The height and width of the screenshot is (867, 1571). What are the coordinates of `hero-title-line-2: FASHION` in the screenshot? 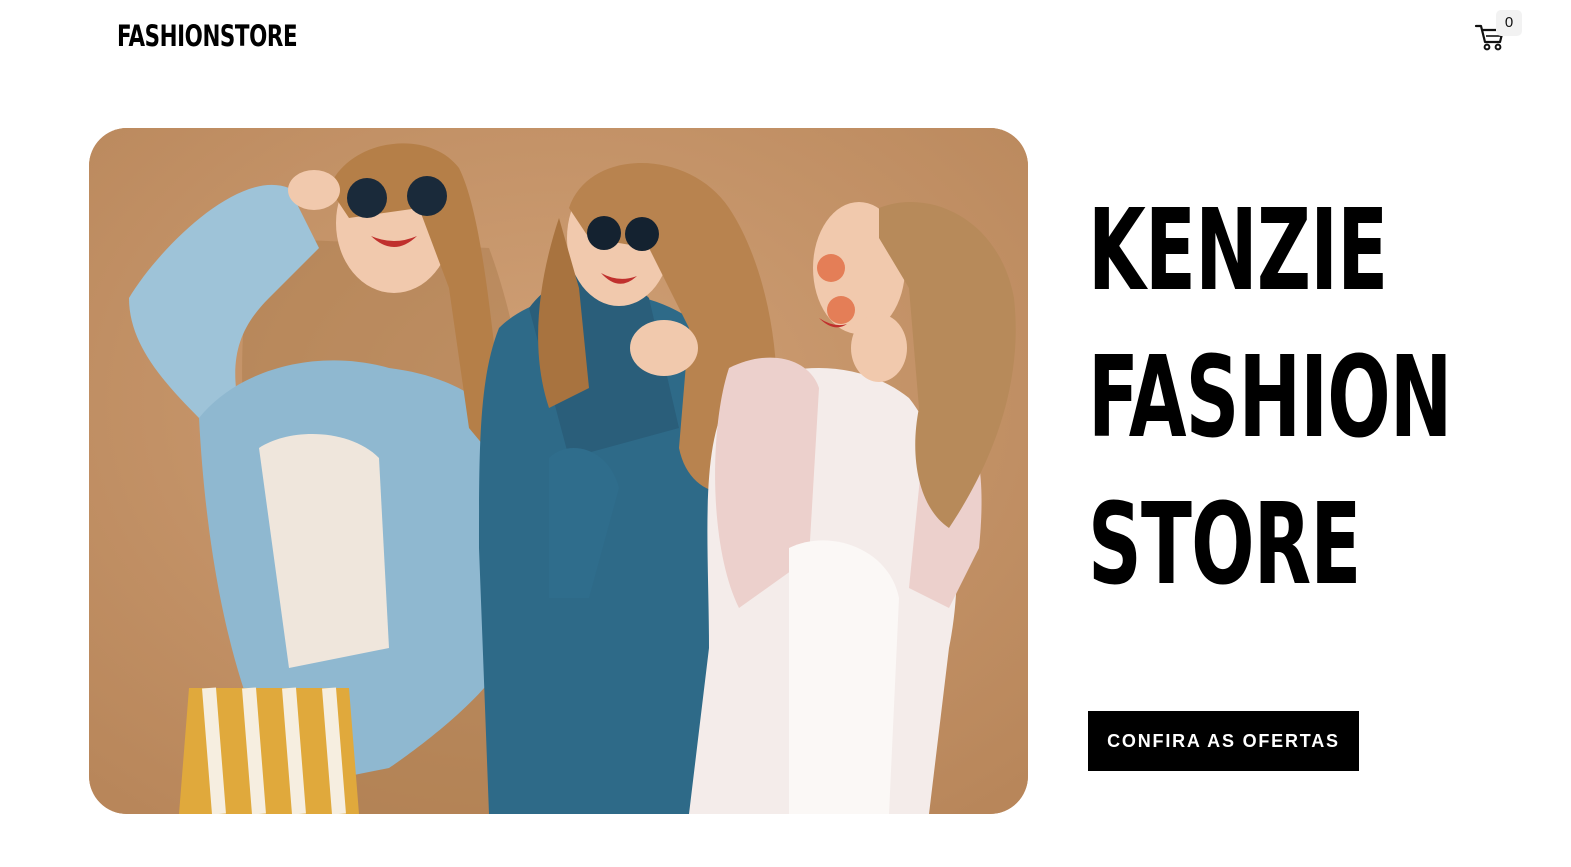 It's located at (1270, 398).